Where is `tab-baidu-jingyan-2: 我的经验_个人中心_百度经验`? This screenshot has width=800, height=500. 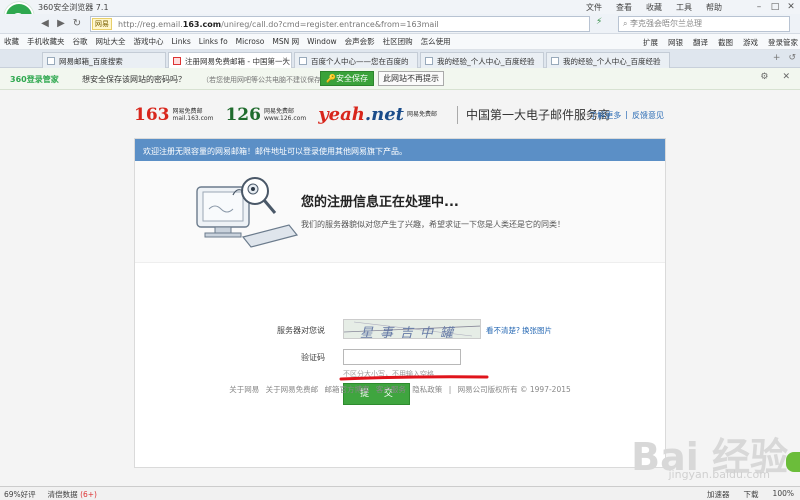 tab-baidu-jingyan-2: 我的经验_个人中心_百度经验 is located at coordinates (608, 60).